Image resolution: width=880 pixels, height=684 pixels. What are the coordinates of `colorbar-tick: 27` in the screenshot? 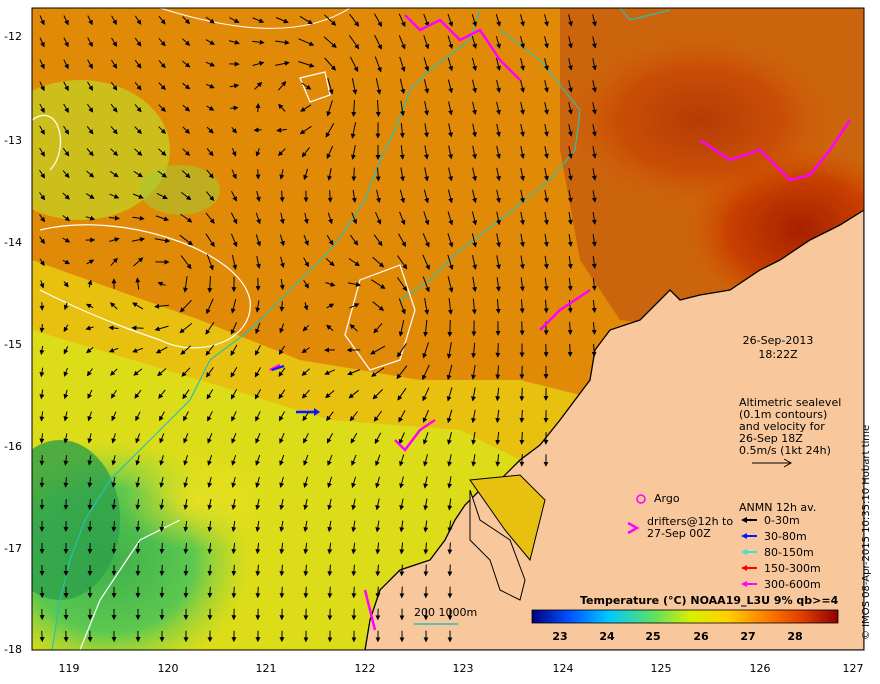 It's located at (748, 636).